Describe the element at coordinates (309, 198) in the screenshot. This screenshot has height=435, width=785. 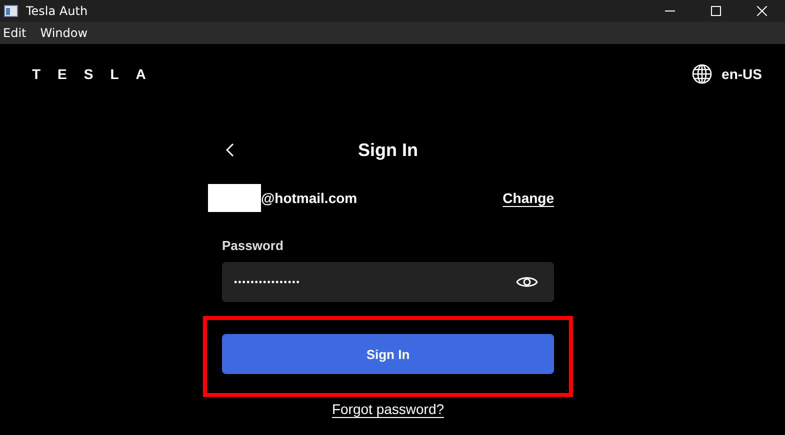
I see `email-text: @hotmail.com` at that location.